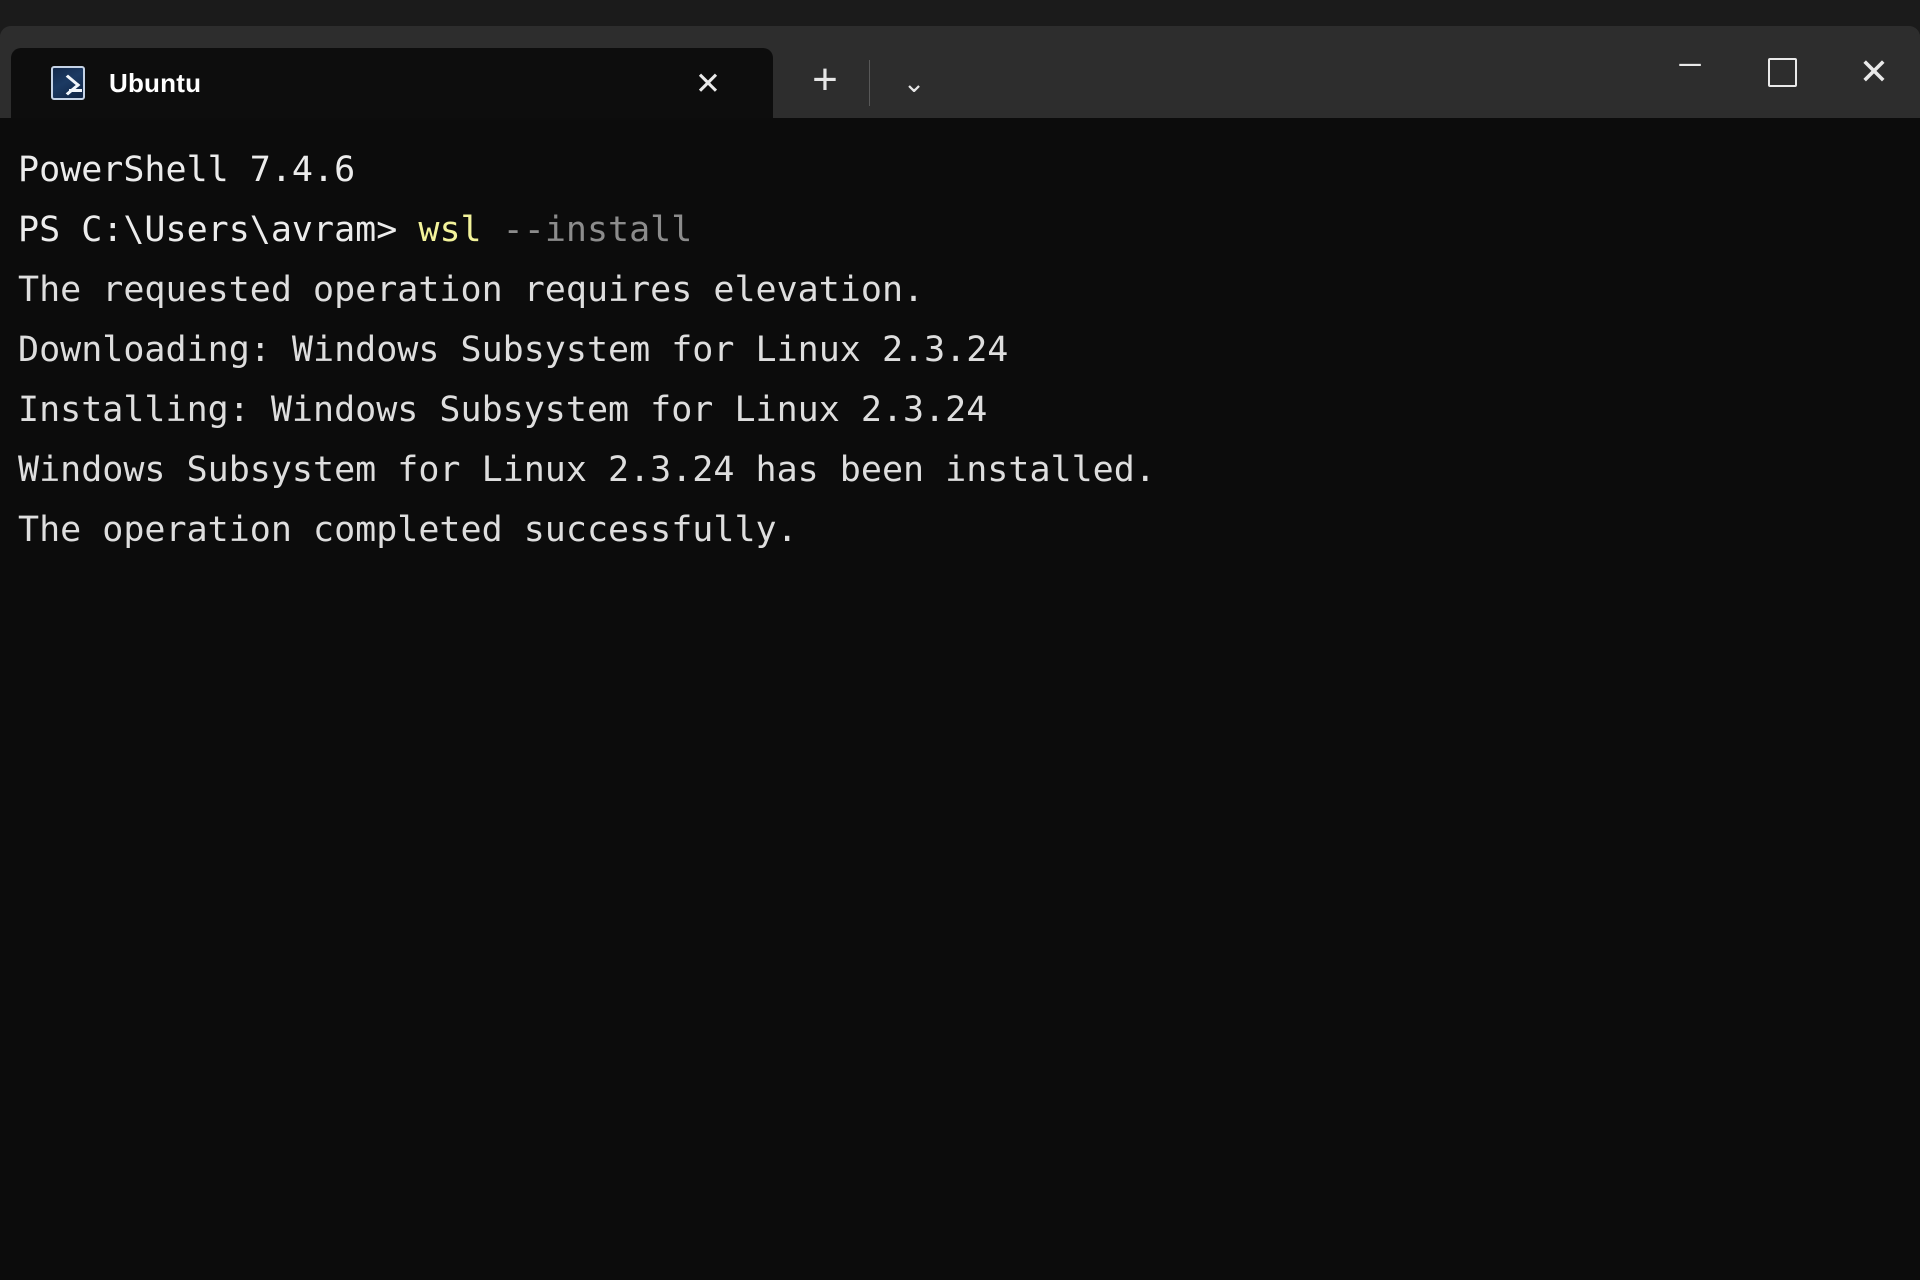  I want to click on maximize-icon, so click(1782, 72).